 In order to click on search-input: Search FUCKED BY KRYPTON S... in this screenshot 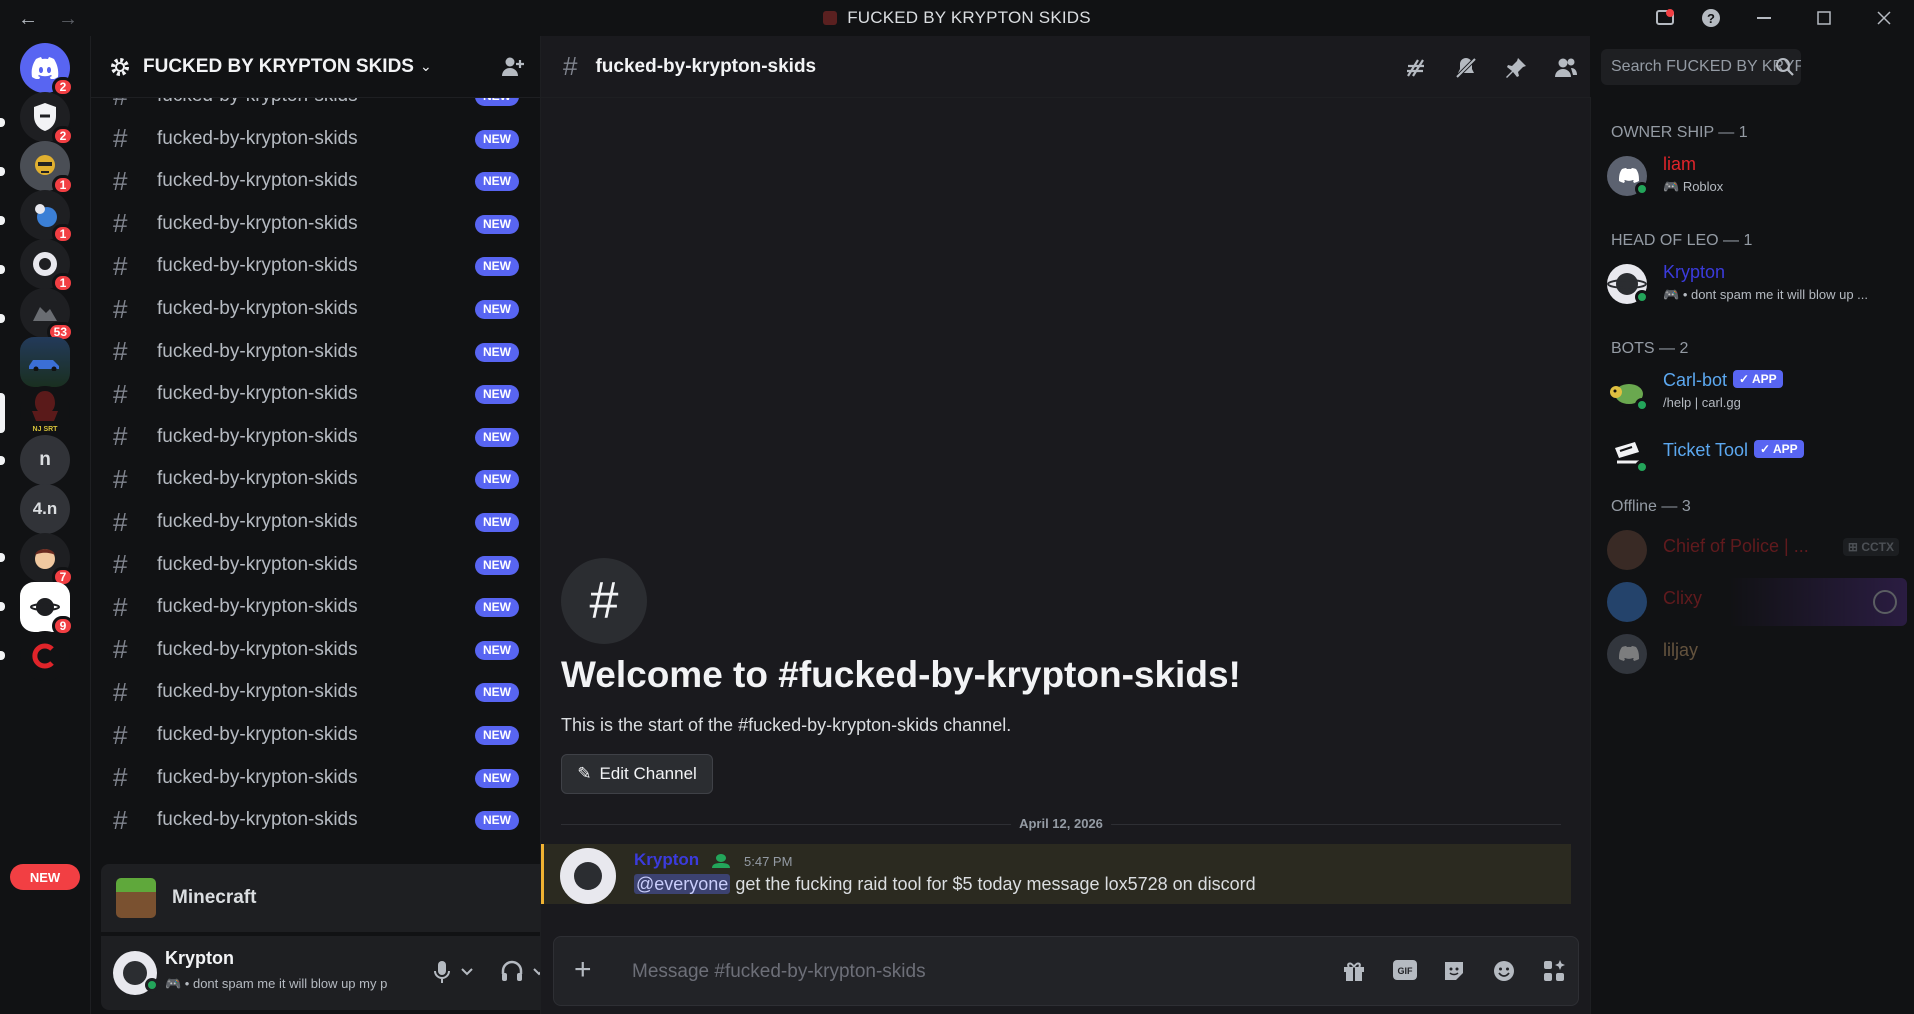, I will do `click(1701, 67)`.